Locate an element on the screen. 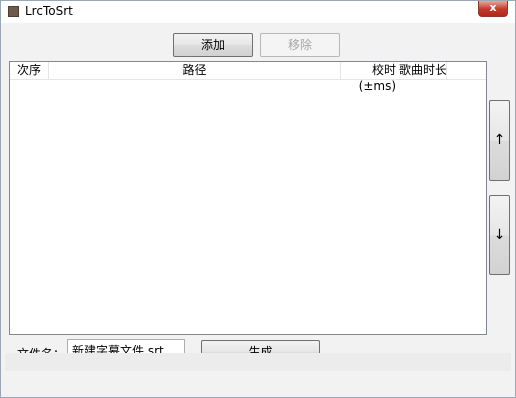  status-bar is located at coordinates (258, 362).